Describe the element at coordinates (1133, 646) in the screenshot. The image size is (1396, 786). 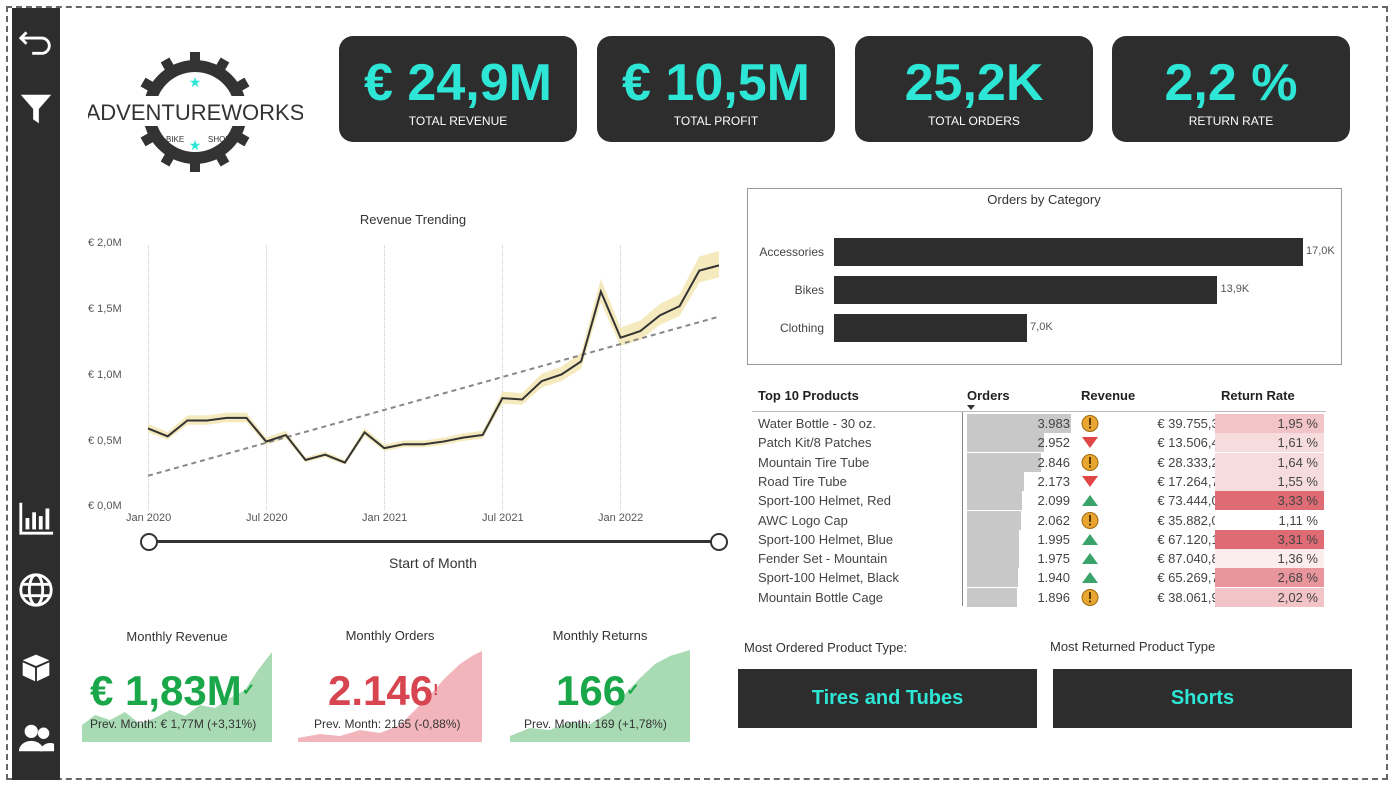
I see `most-returned-label: Most Returned Product Type` at that location.